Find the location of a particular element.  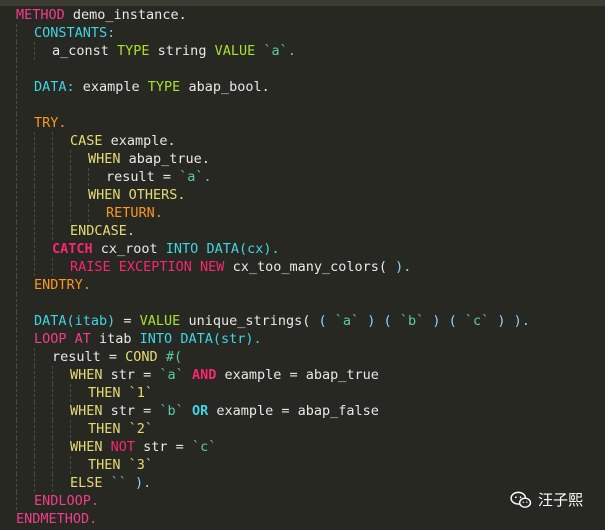

watermark: 汪子熙 is located at coordinates (546, 499).